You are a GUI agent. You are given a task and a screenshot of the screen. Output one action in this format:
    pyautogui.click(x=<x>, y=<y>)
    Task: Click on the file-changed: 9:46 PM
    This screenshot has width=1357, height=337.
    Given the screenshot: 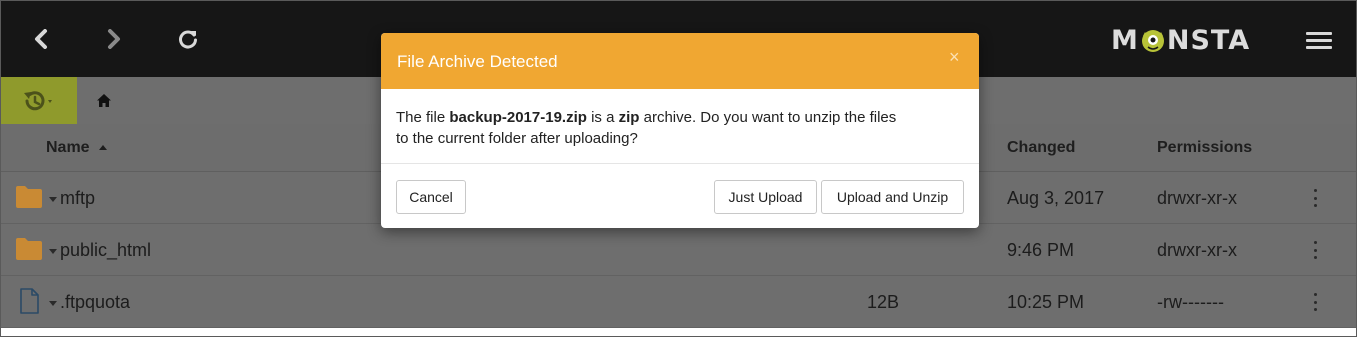 What is the action you would take?
    pyautogui.click(x=1041, y=250)
    